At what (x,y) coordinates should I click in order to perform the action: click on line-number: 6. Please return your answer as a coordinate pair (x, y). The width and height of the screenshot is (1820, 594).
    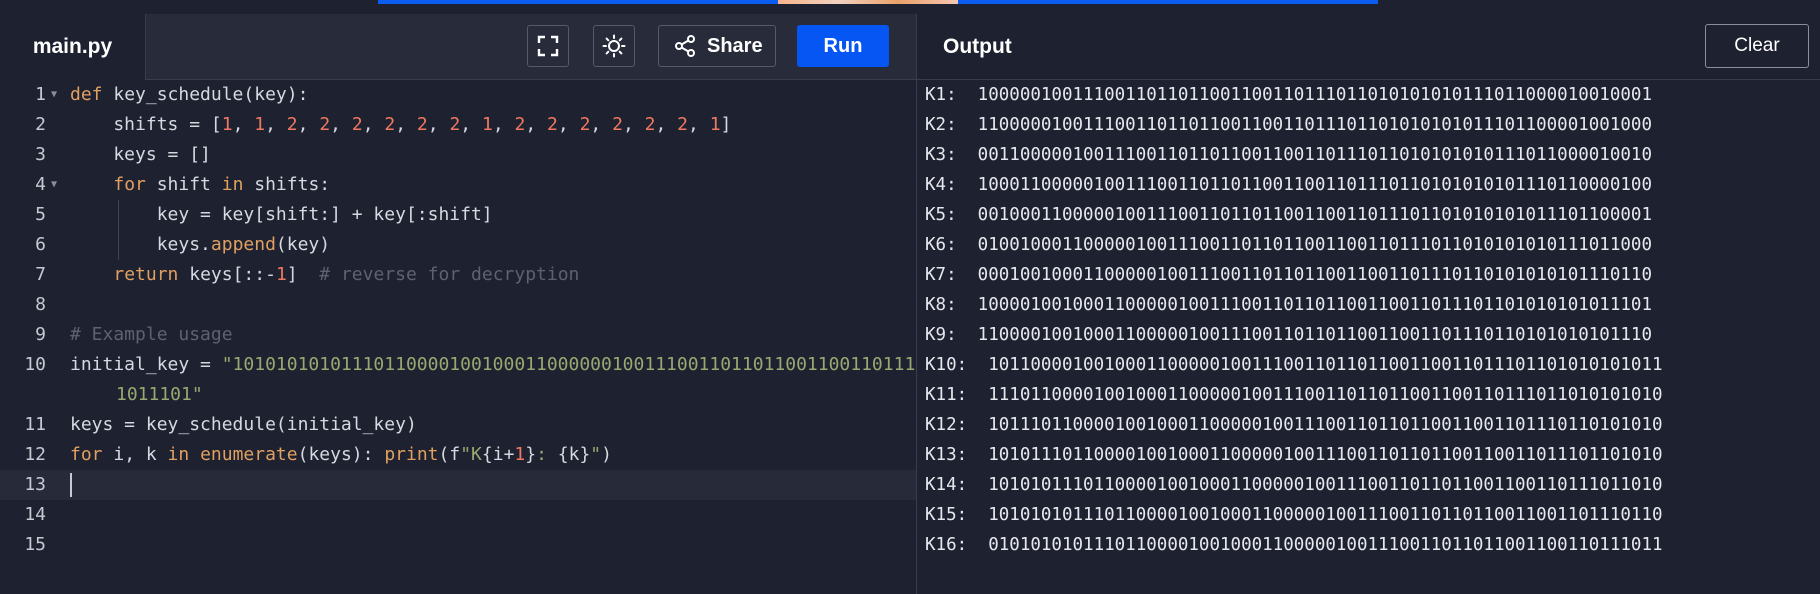
    Looking at the image, I should click on (40, 244).